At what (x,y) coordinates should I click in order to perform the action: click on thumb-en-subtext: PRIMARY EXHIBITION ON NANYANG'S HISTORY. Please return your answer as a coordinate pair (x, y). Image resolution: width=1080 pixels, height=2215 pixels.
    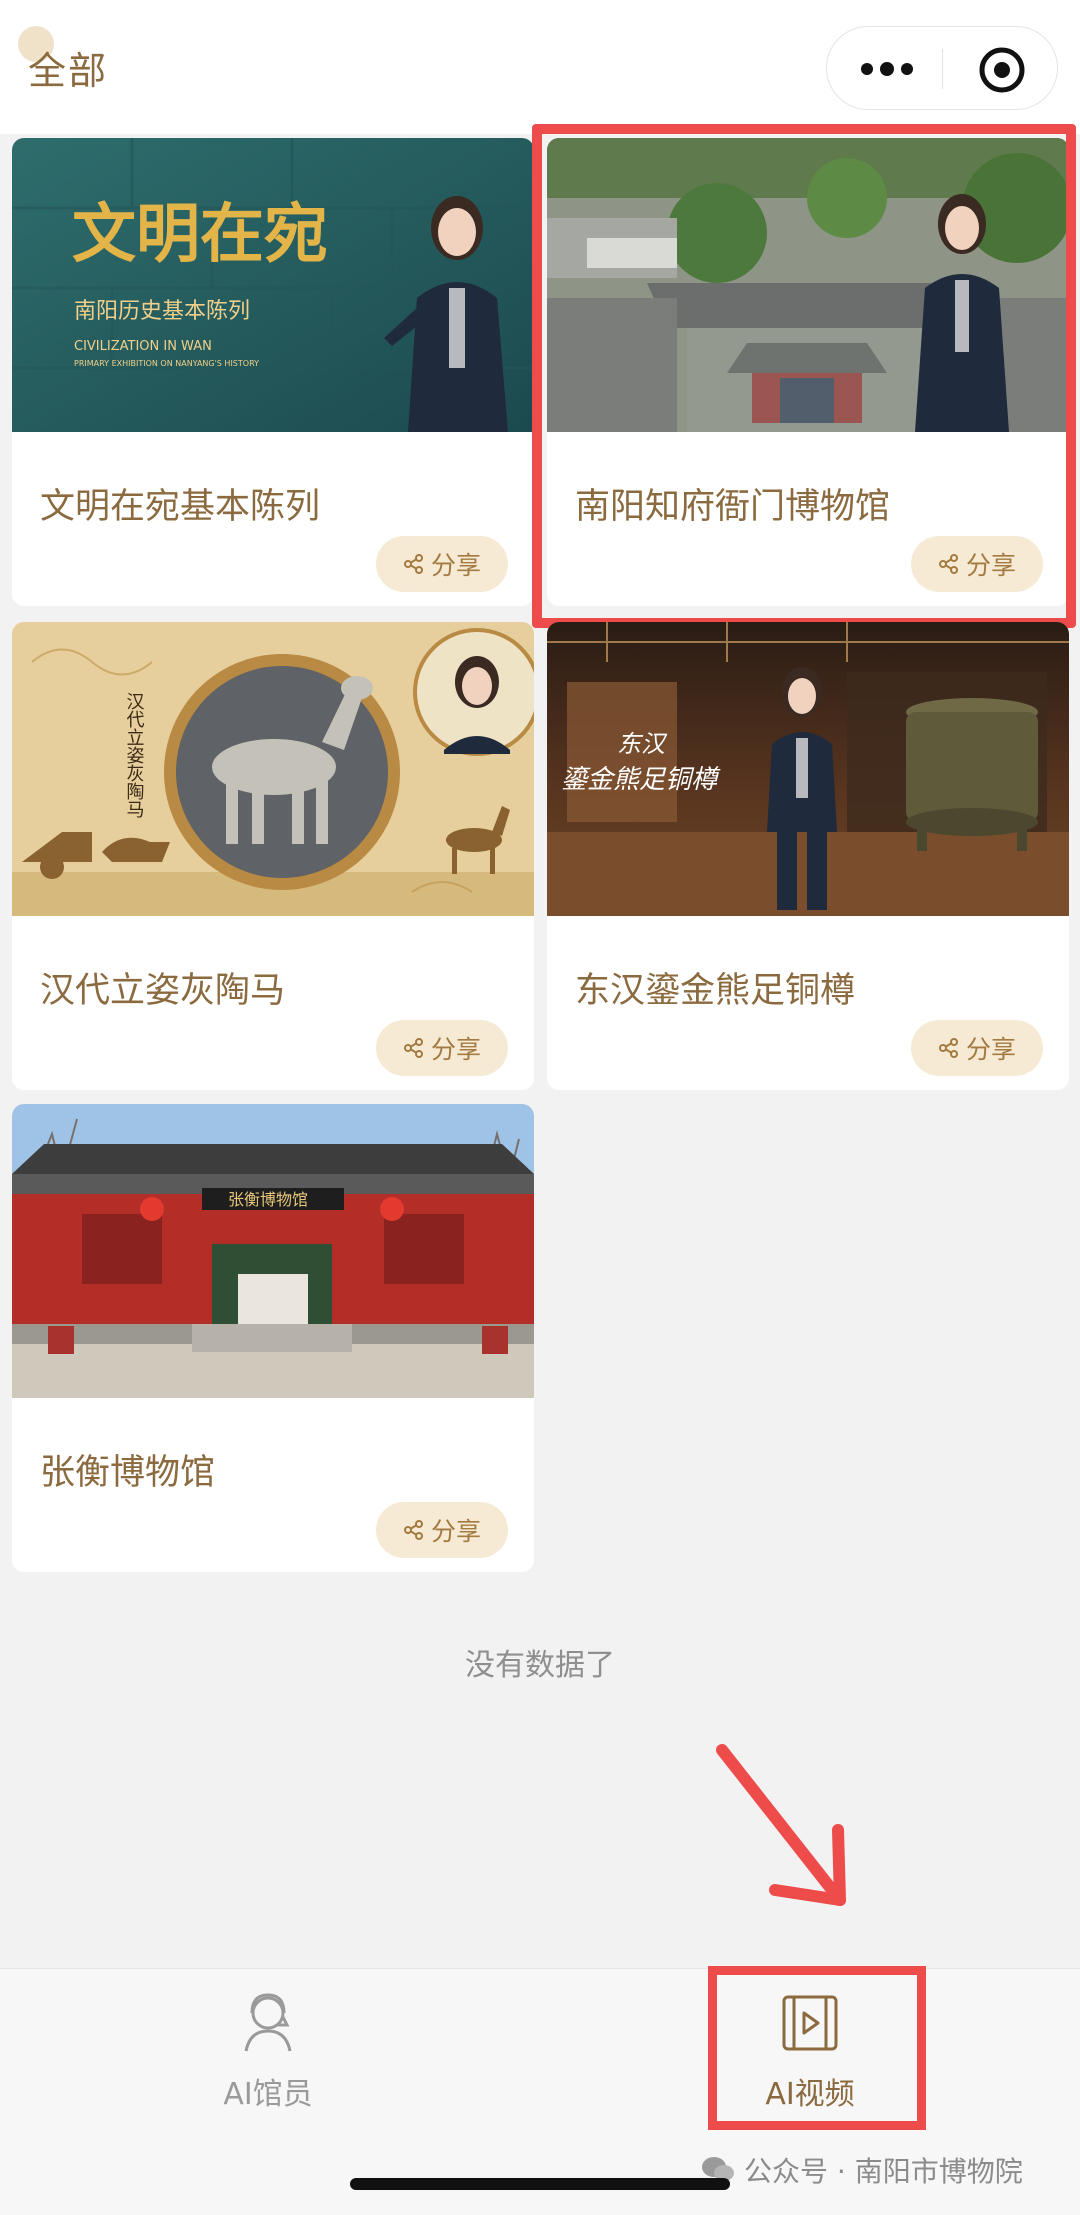
    Looking at the image, I should click on (166, 363).